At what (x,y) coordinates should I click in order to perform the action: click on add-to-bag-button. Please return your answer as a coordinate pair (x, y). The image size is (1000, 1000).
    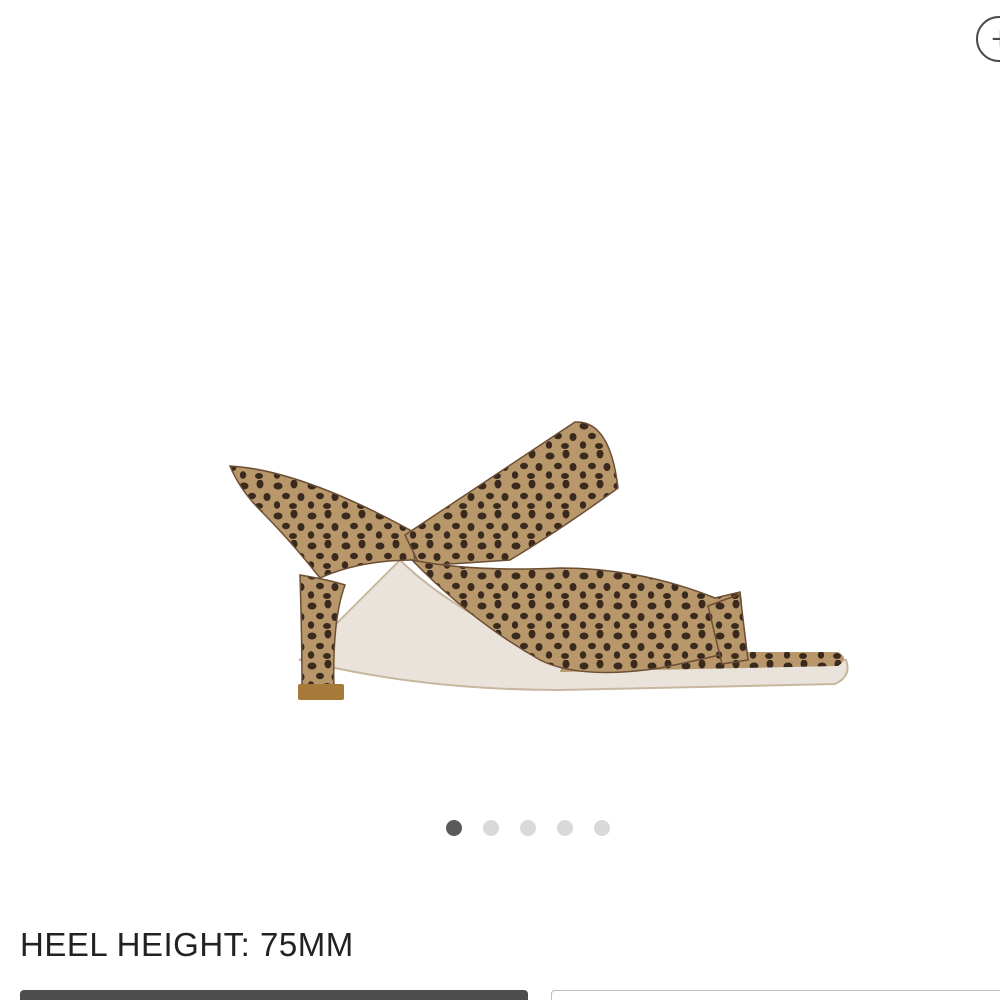
    Looking at the image, I should click on (274, 995).